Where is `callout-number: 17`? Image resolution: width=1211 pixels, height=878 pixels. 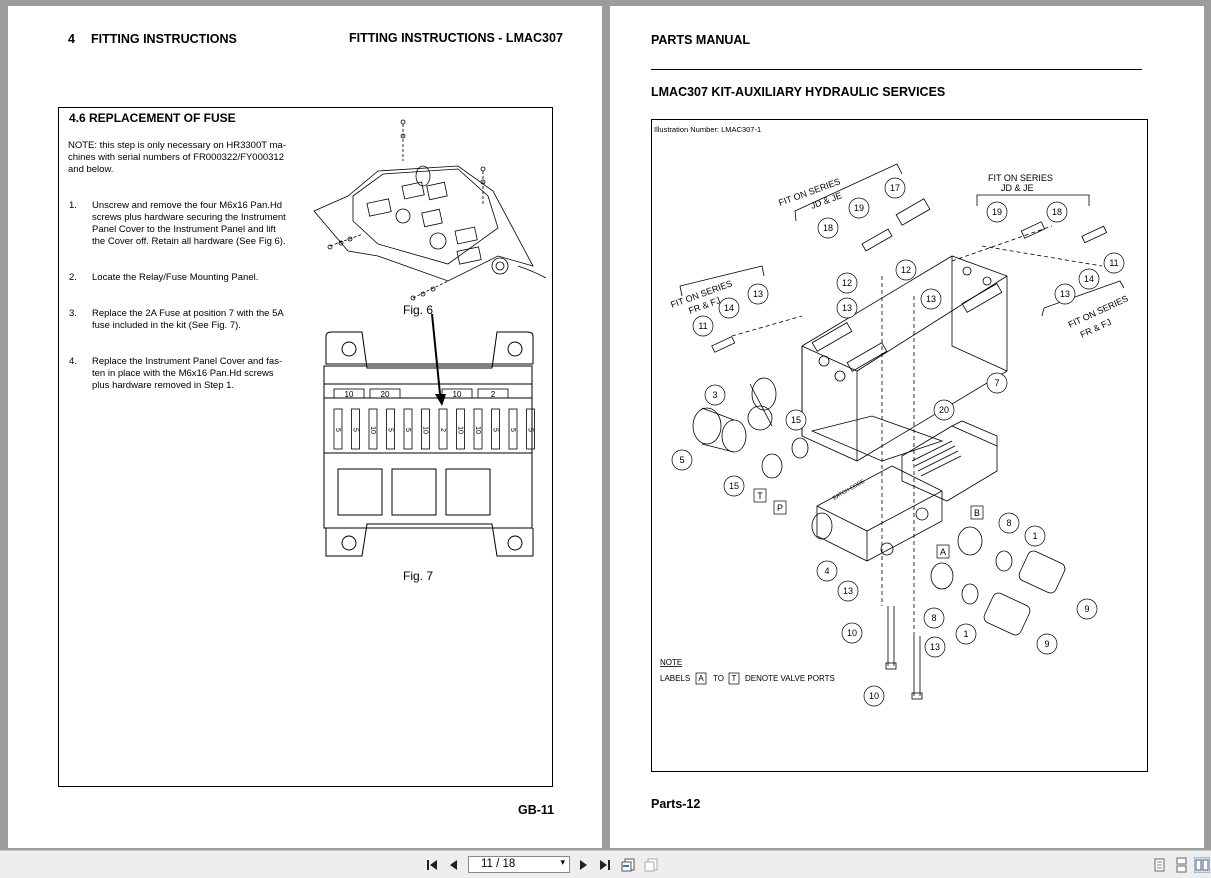
callout-number: 17 is located at coordinates (895, 188).